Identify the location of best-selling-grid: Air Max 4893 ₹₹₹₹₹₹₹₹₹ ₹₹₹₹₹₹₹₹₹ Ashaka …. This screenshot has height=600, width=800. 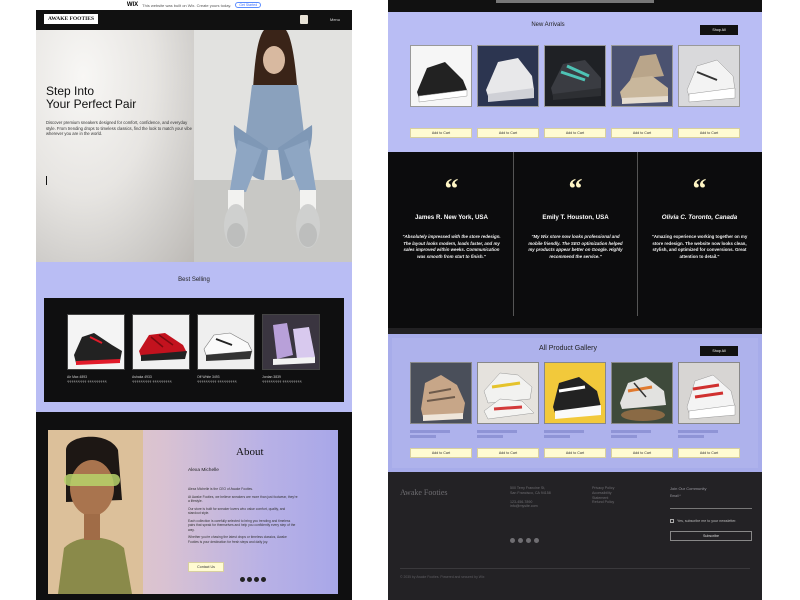
(194, 350).